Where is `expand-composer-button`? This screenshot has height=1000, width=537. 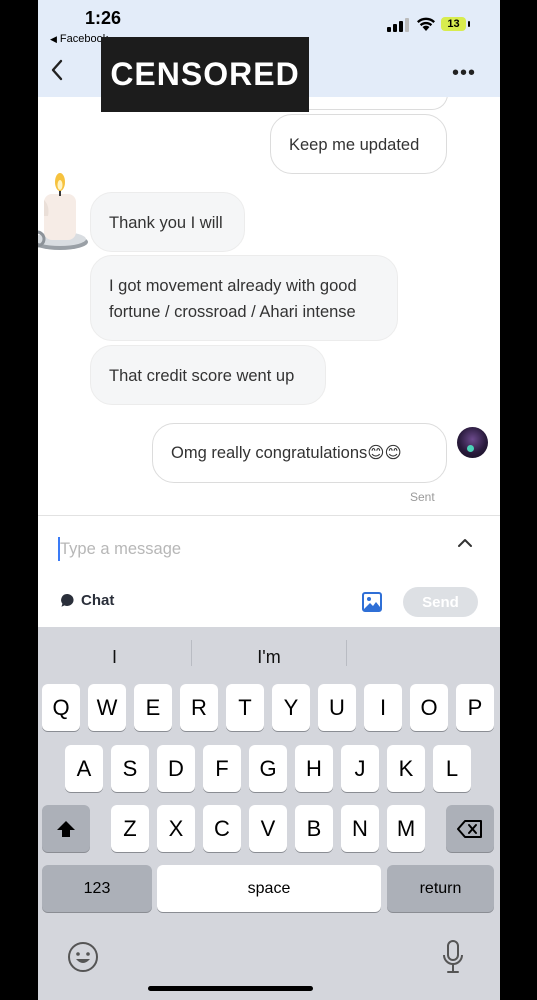 expand-composer-button is located at coordinates (465, 543).